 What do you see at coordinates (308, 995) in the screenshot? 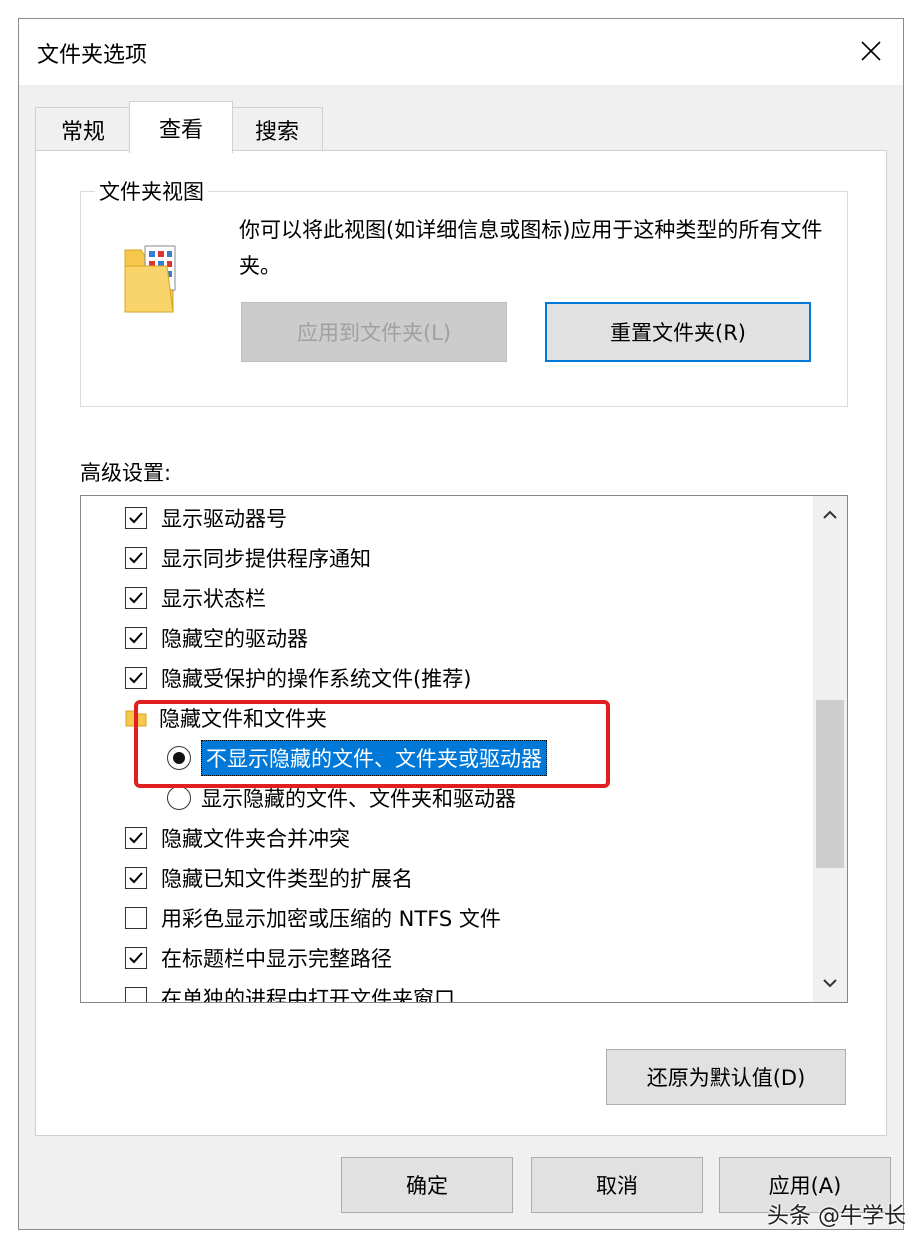
I see `item-label: 在单独的进程中打开文件夹窗口` at bounding box center [308, 995].